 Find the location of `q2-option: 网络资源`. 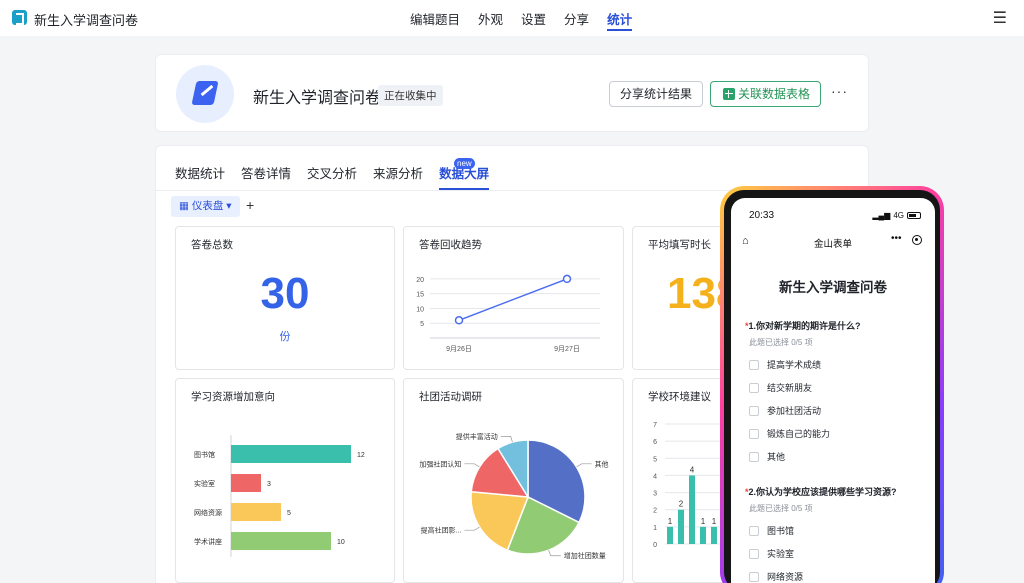

q2-option: 网络资源 is located at coordinates (776, 576).